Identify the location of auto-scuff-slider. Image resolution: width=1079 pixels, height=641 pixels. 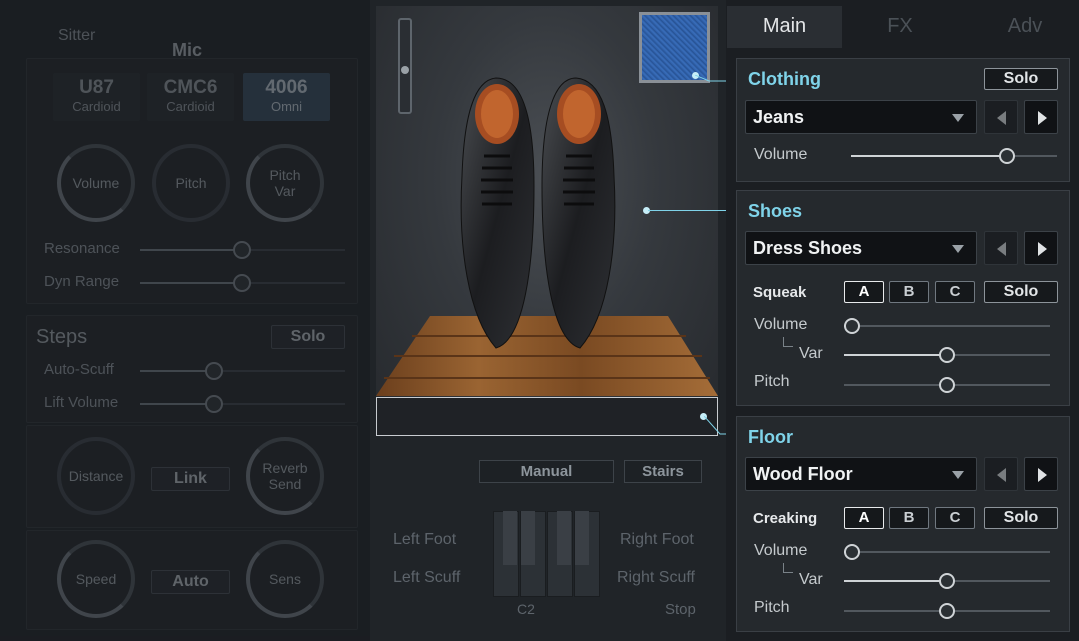
(242, 371).